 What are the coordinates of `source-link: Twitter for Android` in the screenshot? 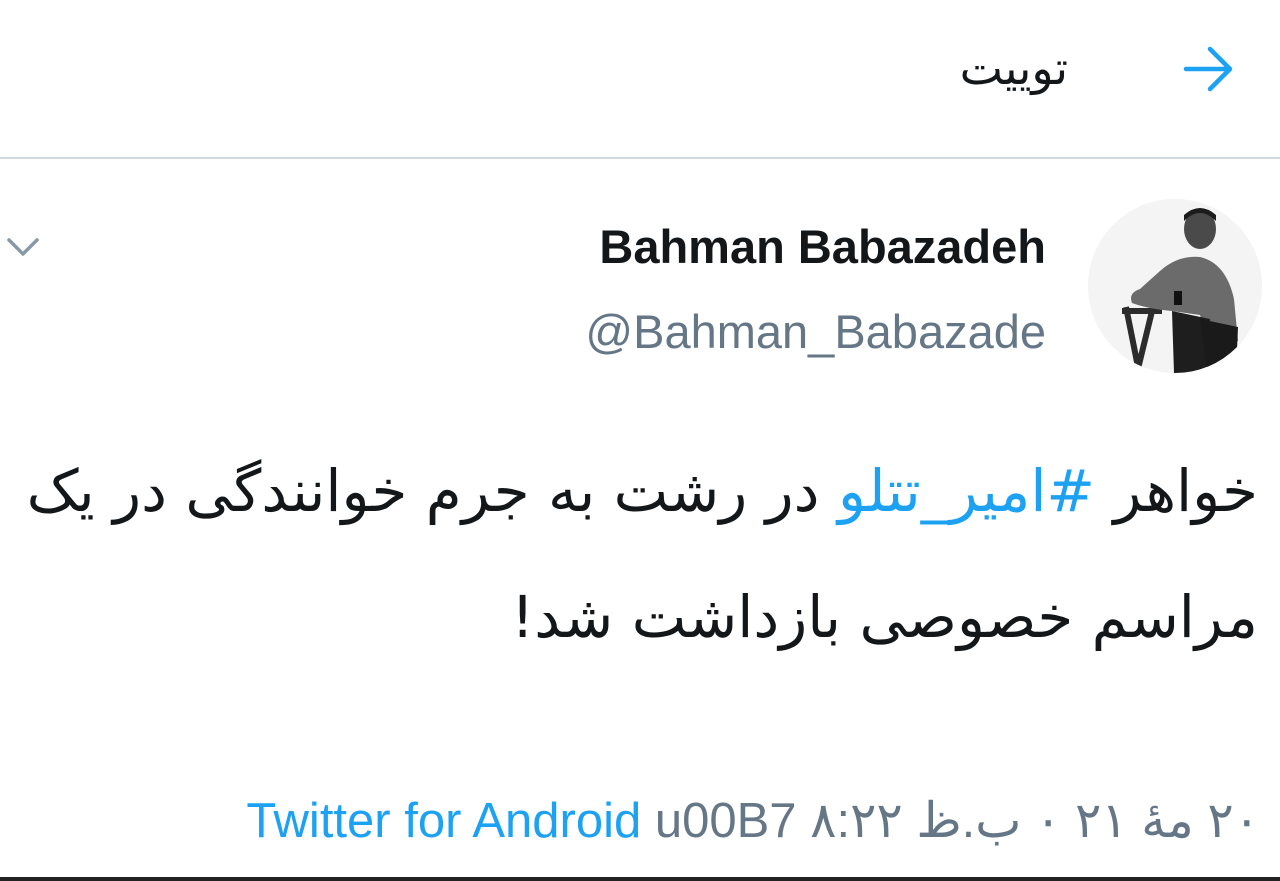 It's located at (443, 821).